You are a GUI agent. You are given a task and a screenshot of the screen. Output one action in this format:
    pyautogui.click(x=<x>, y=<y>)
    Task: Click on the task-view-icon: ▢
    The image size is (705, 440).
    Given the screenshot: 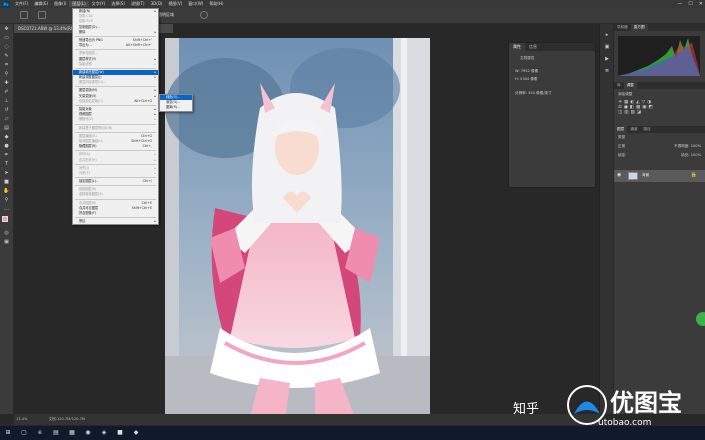 What is the action you would take?
    pyautogui.click(x=24, y=433)
    